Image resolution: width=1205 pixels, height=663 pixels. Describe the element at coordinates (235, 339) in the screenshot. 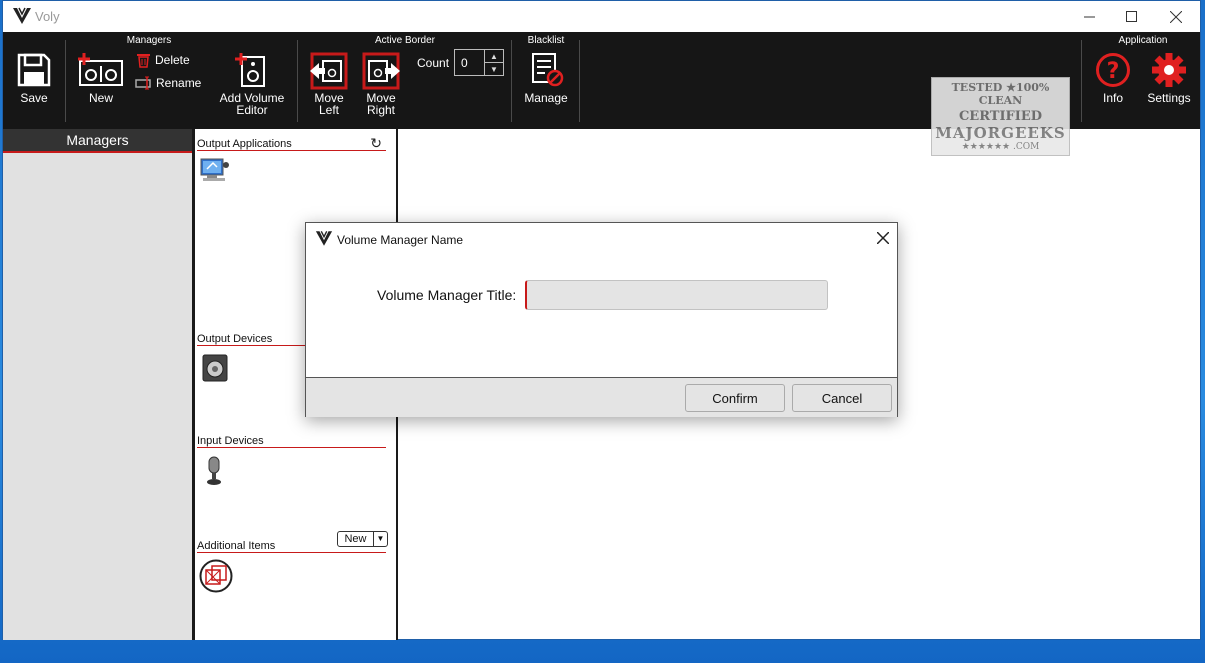

I see `output-devices-title: Output Devices` at that location.